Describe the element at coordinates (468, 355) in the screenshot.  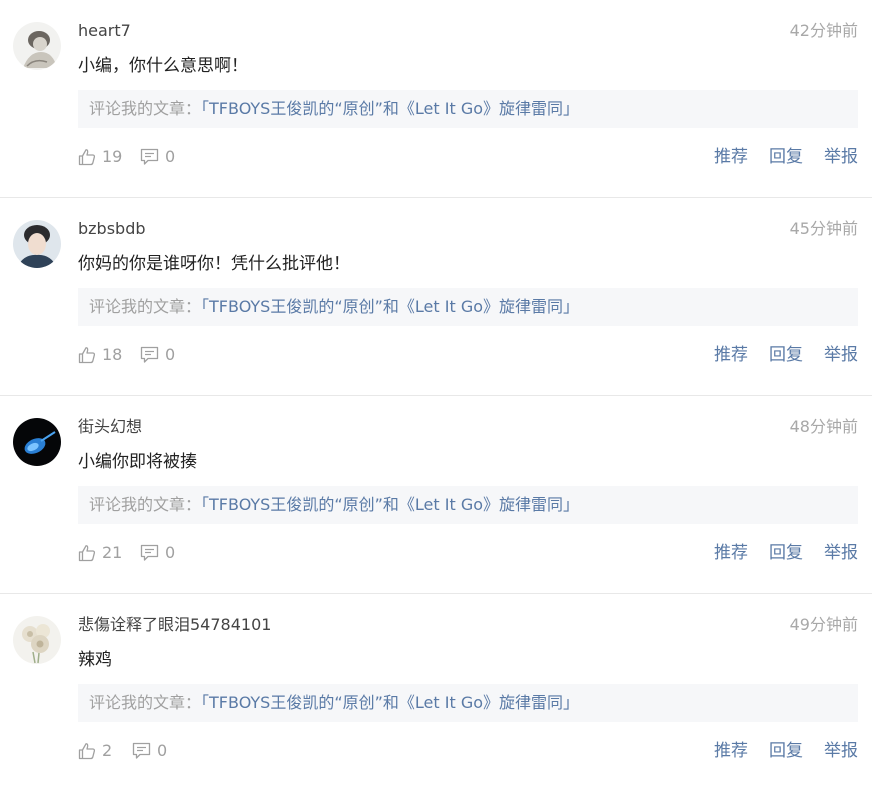
I see `action-bar: 18 0 推荐 回复 举报` at that location.